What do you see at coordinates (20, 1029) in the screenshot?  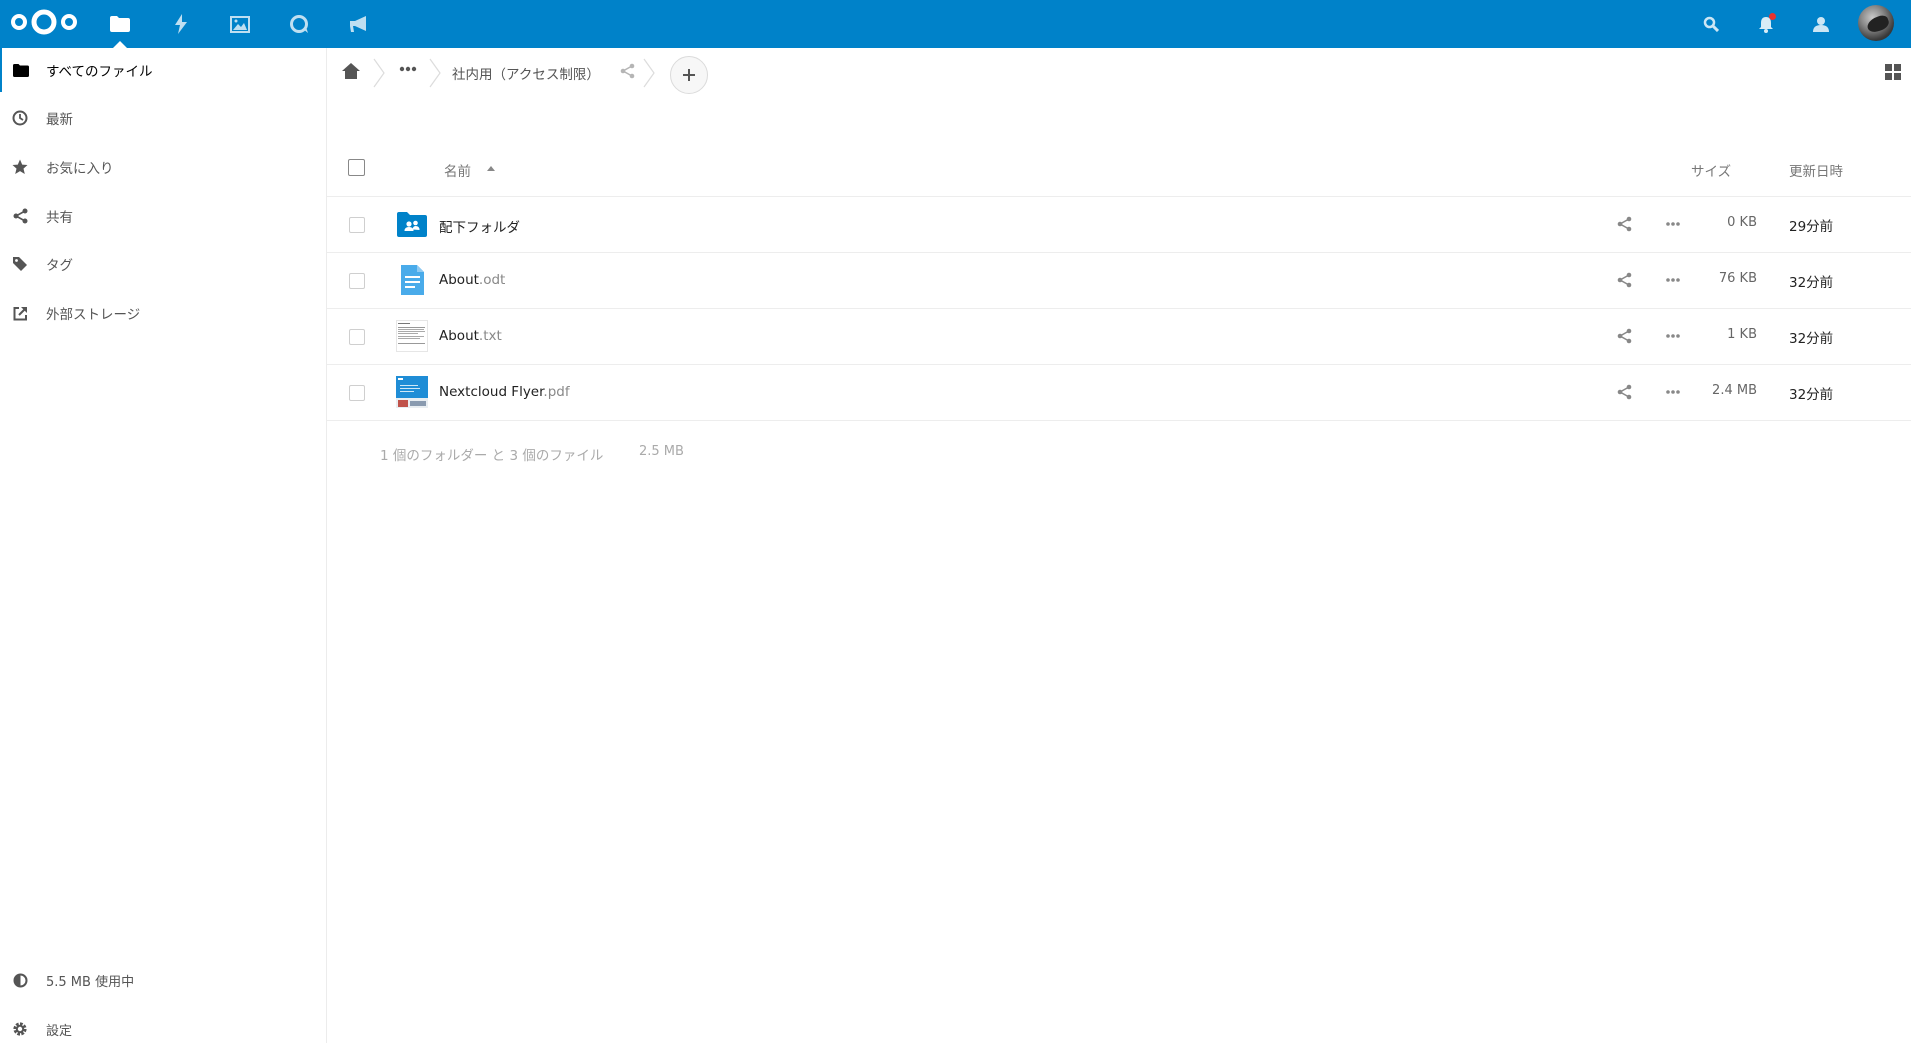 I see `gear-icon` at bounding box center [20, 1029].